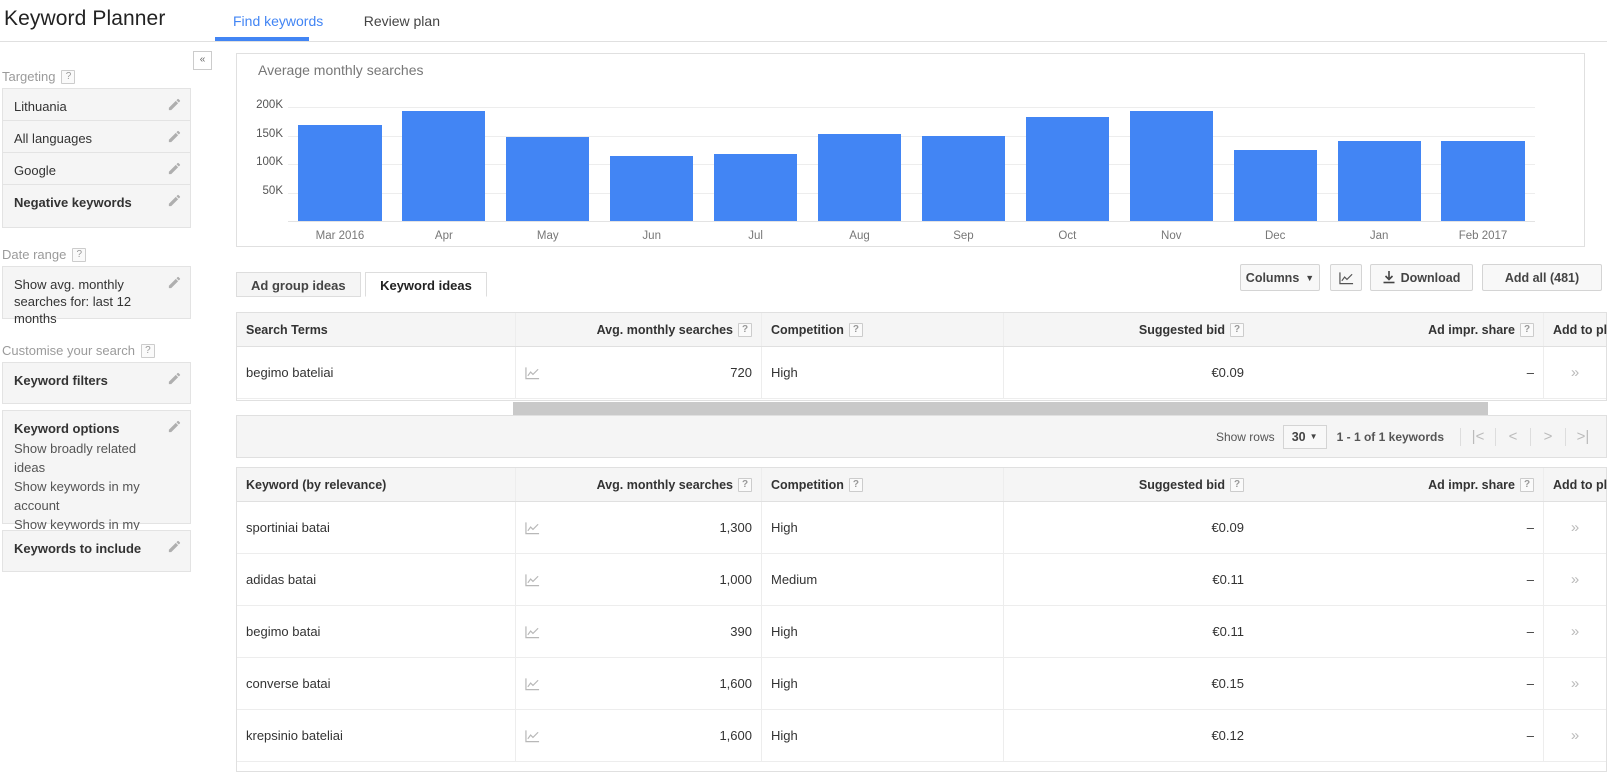 The height and width of the screenshot is (772, 1607). What do you see at coordinates (921, 684) in the screenshot?
I see `table-row: converse batai 1,600 High €0.15 –»` at bounding box center [921, 684].